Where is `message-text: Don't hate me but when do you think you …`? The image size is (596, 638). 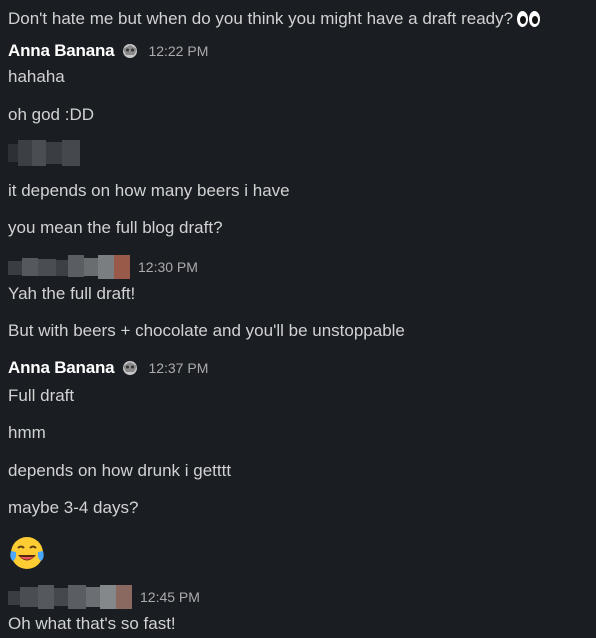 message-text: Don't hate me but when do you think you … is located at coordinates (274, 19).